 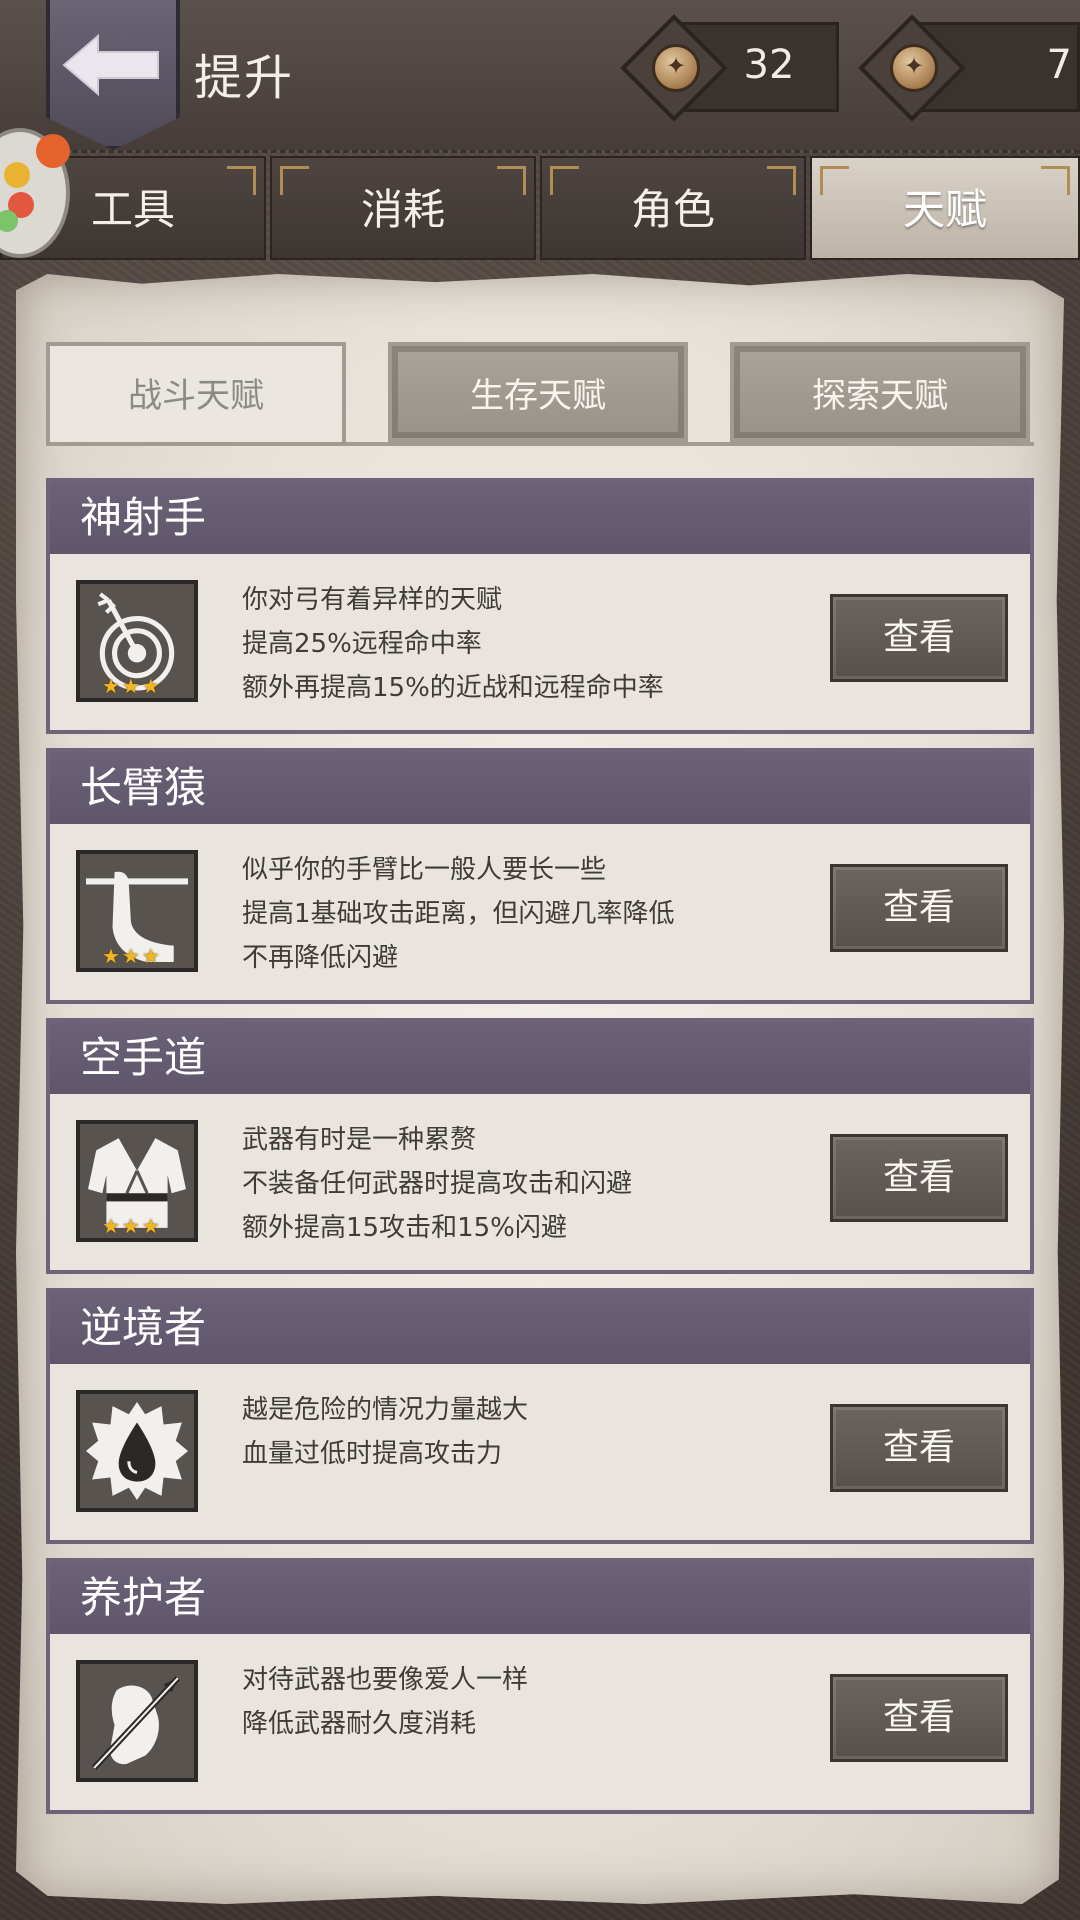 What do you see at coordinates (359, 1140) in the screenshot?
I see `description-line: 武器有时是一种累赘` at bounding box center [359, 1140].